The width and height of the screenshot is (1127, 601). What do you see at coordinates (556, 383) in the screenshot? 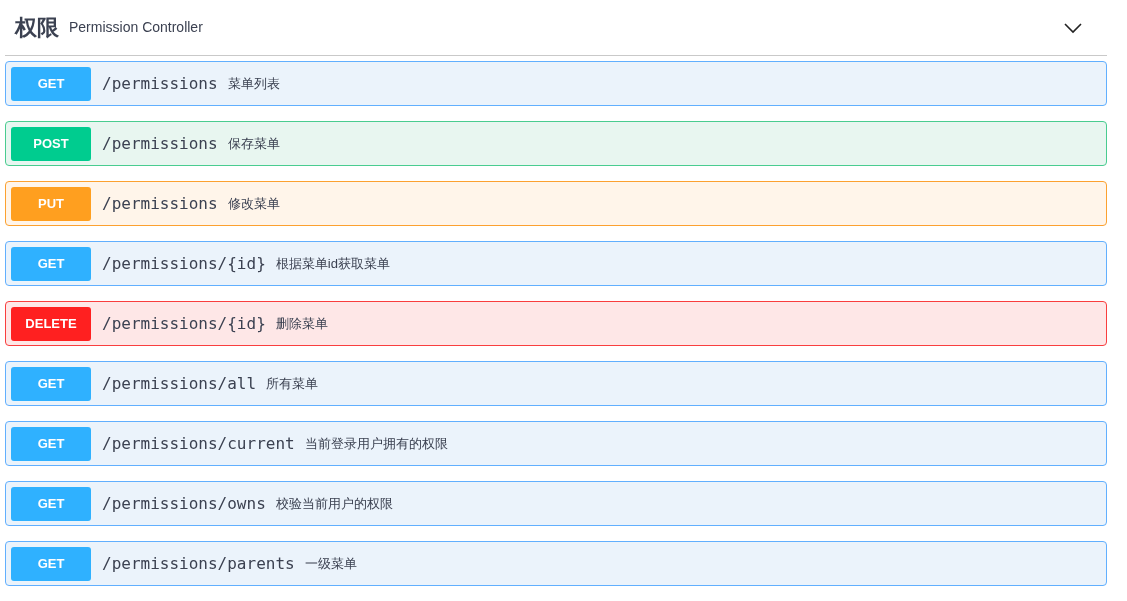
I see `operation-row: GET /permissions/all 所有菜单` at bounding box center [556, 383].